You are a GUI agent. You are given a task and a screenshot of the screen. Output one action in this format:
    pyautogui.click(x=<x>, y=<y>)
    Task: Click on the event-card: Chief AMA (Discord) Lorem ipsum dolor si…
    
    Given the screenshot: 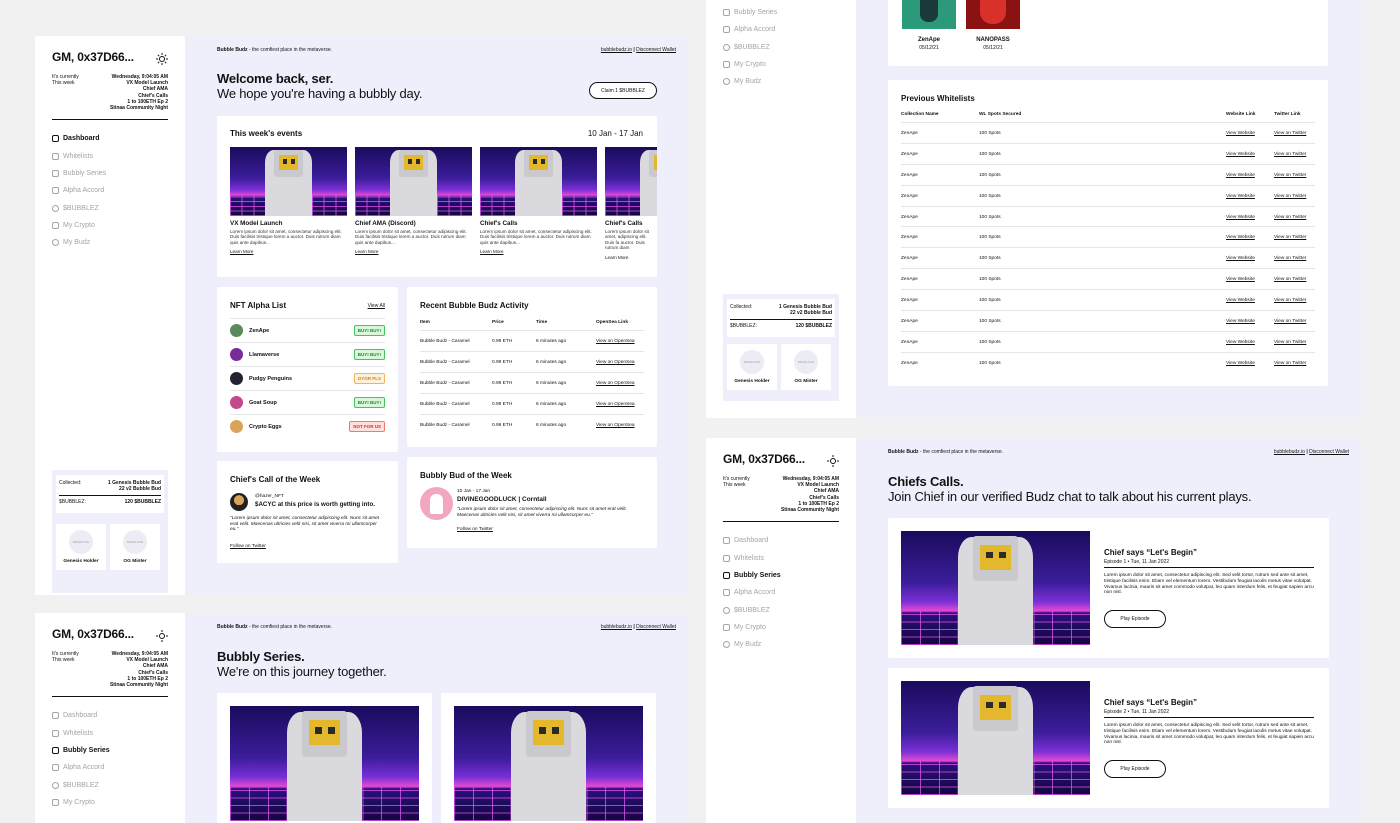 What is the action you would take?
    pyautogui.click(x=413, y=200)
    